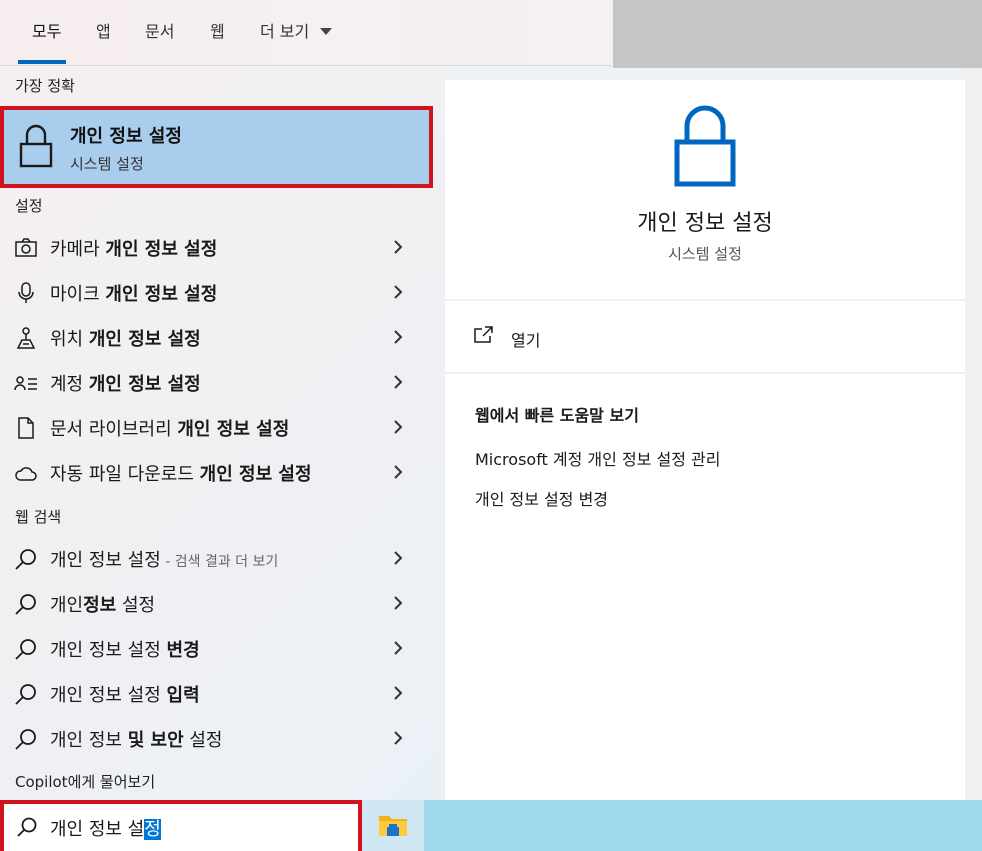 This screenshot has height=851, width=982. I want to click on chevron-down-icon, so click(326, 31).